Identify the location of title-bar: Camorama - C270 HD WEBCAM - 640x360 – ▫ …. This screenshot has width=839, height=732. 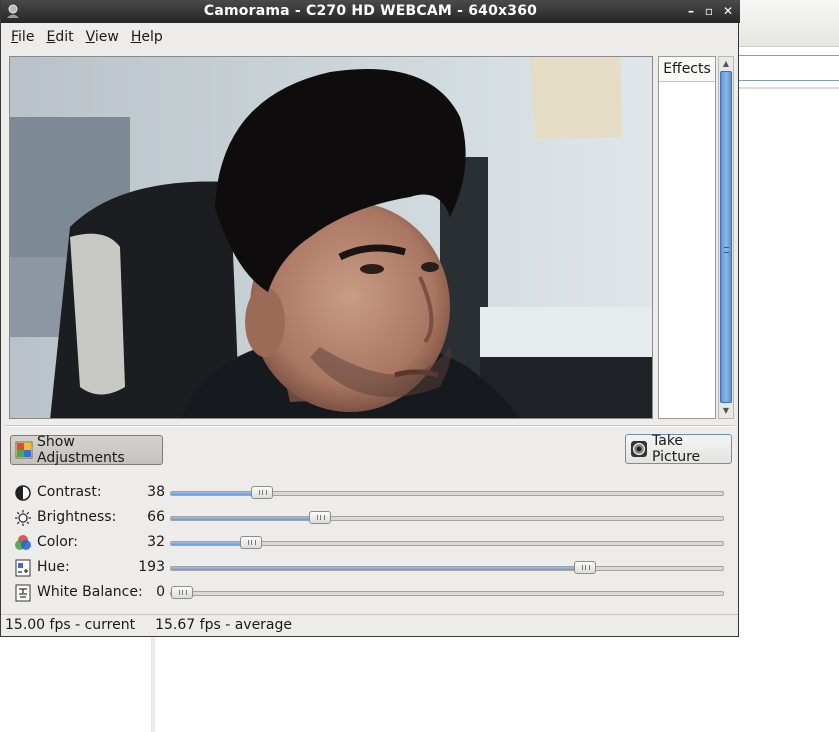
(370, 11).